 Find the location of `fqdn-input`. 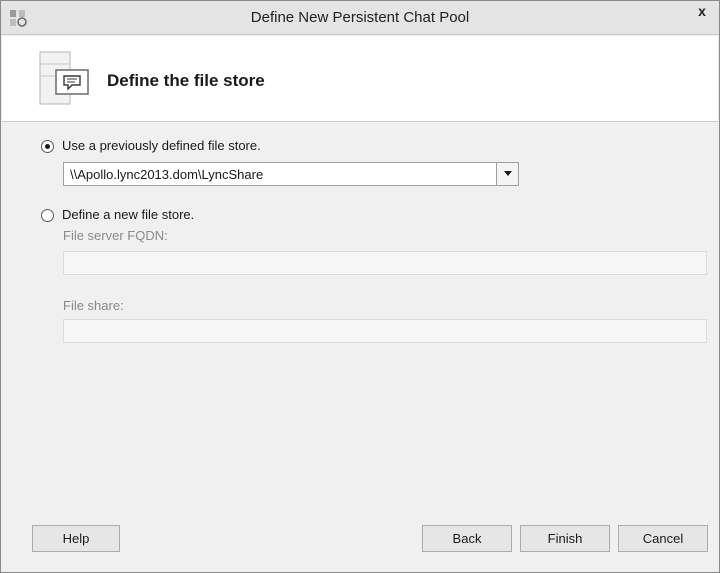

fqdn-input is located at coordinates (385, 263).